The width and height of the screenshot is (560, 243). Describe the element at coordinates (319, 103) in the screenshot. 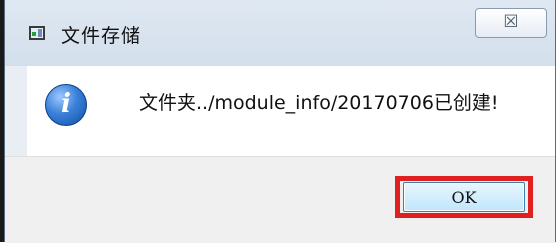

I see `message-text: 文件夹../module_info/20170706已创建!` at that location.